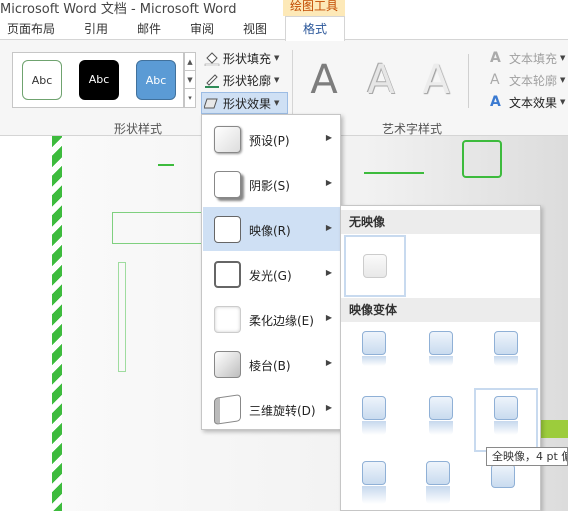 Image resolution: width=568 pixels, height=511 pixels. I want to click on title-bar: Microsoft Word 文档 - Microsoft Word 绘图工具, so click(284, 8).